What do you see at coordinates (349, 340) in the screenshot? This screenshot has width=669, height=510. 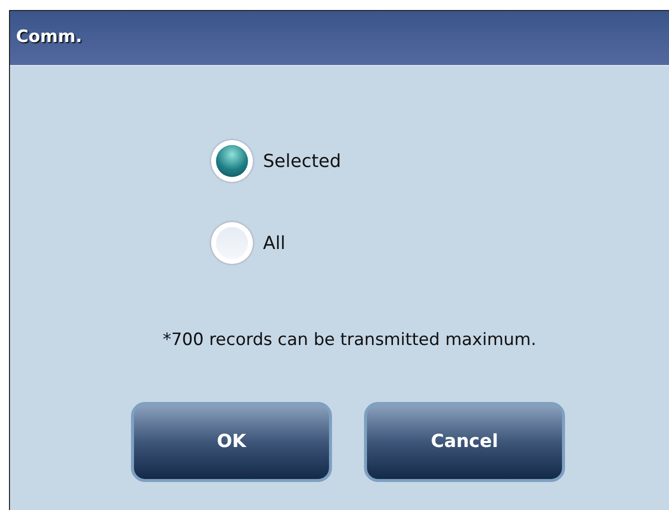 I see `note-text: *700 records can be transmitted maximum.` at bounding box center [349, 340].